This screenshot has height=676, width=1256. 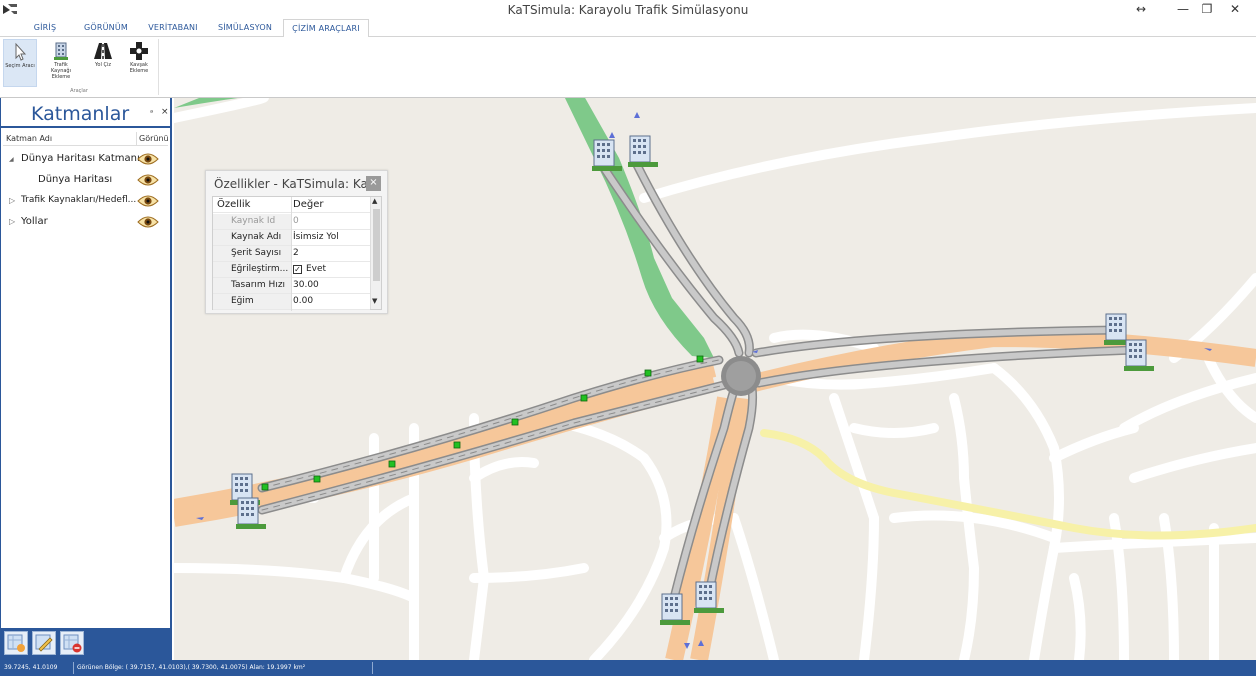 I want to click on header-value: Değer, so click(x=308, y=204).